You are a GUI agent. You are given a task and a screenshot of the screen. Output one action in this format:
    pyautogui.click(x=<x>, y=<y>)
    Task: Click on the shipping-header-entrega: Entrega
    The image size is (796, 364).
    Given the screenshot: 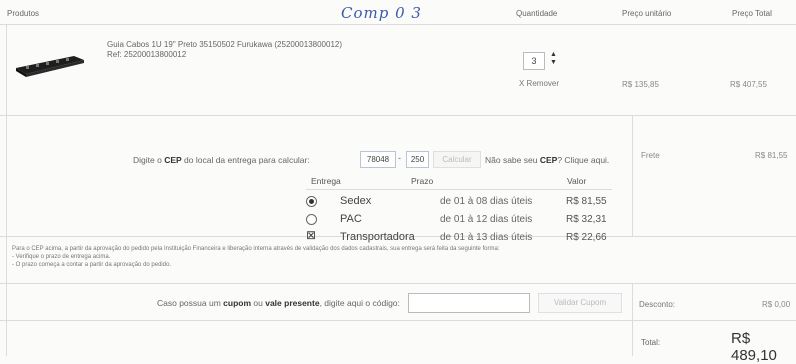 What is the action you would take?
    pyautogui.click(x=326, y=181)
    